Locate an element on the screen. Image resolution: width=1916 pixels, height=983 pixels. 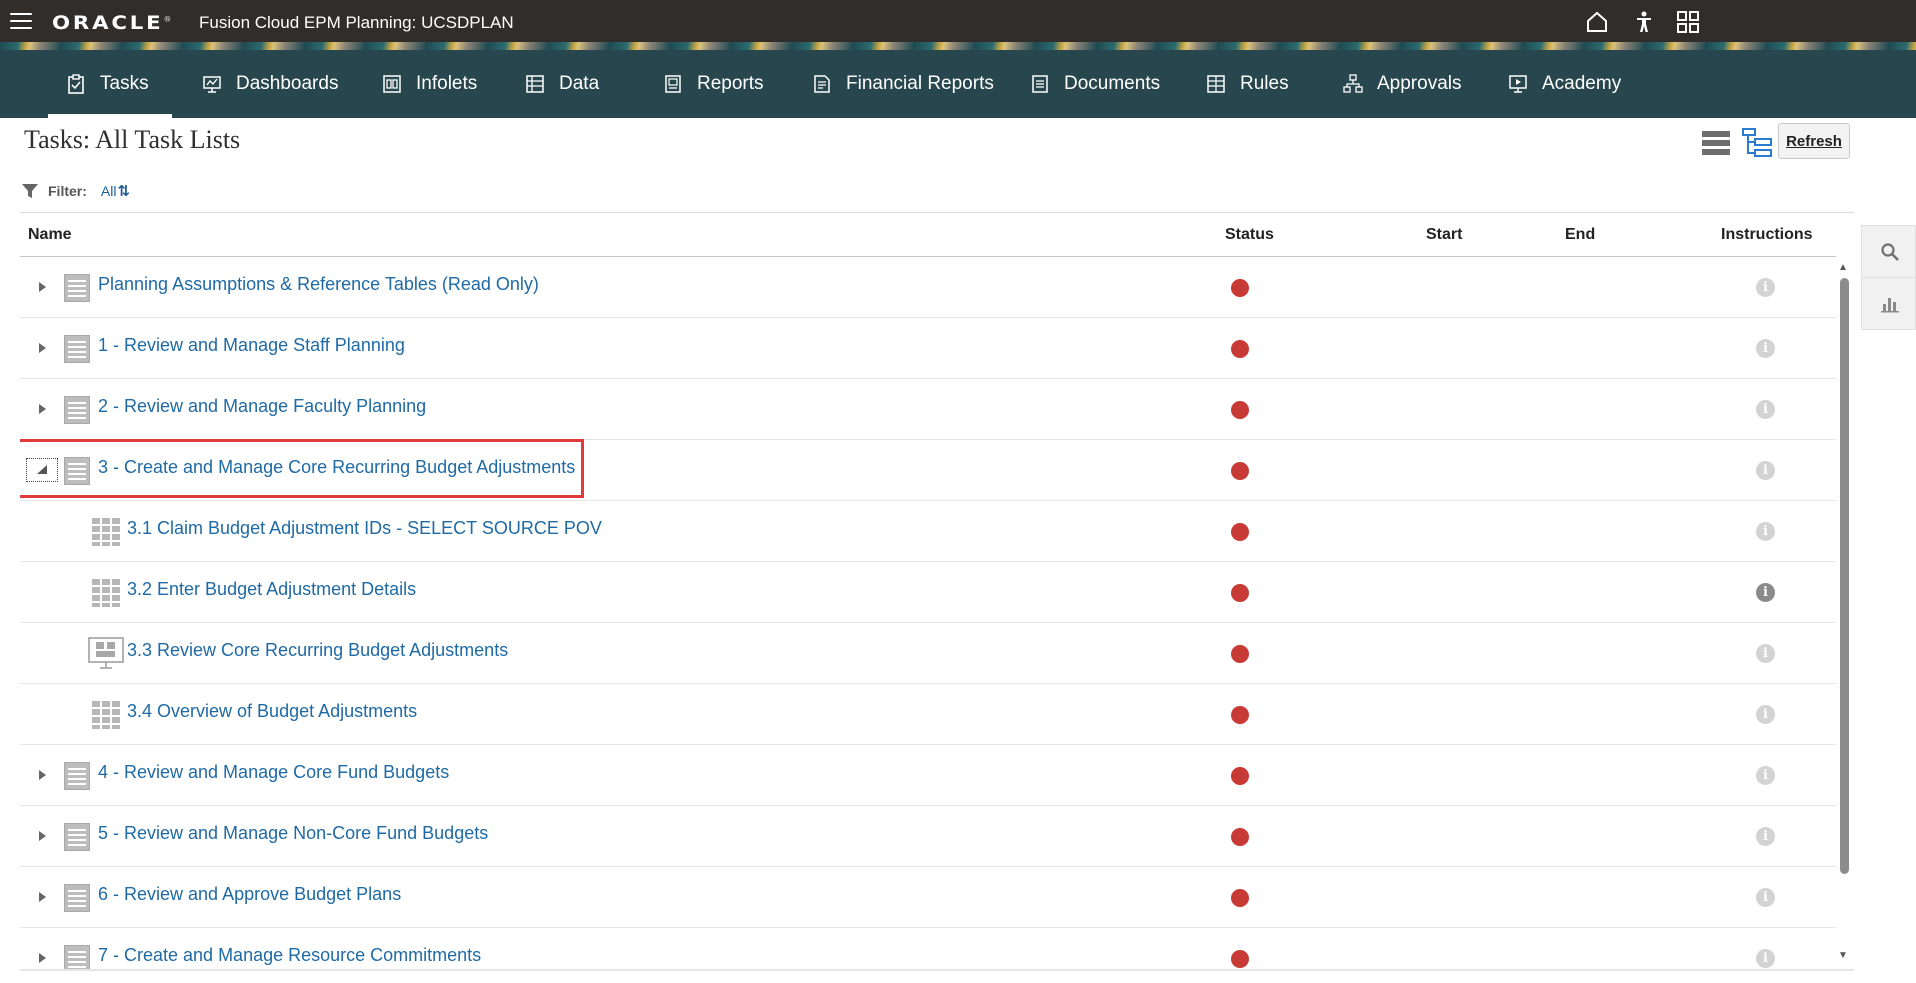
infolets-icon is located at coordinates (392, 84).